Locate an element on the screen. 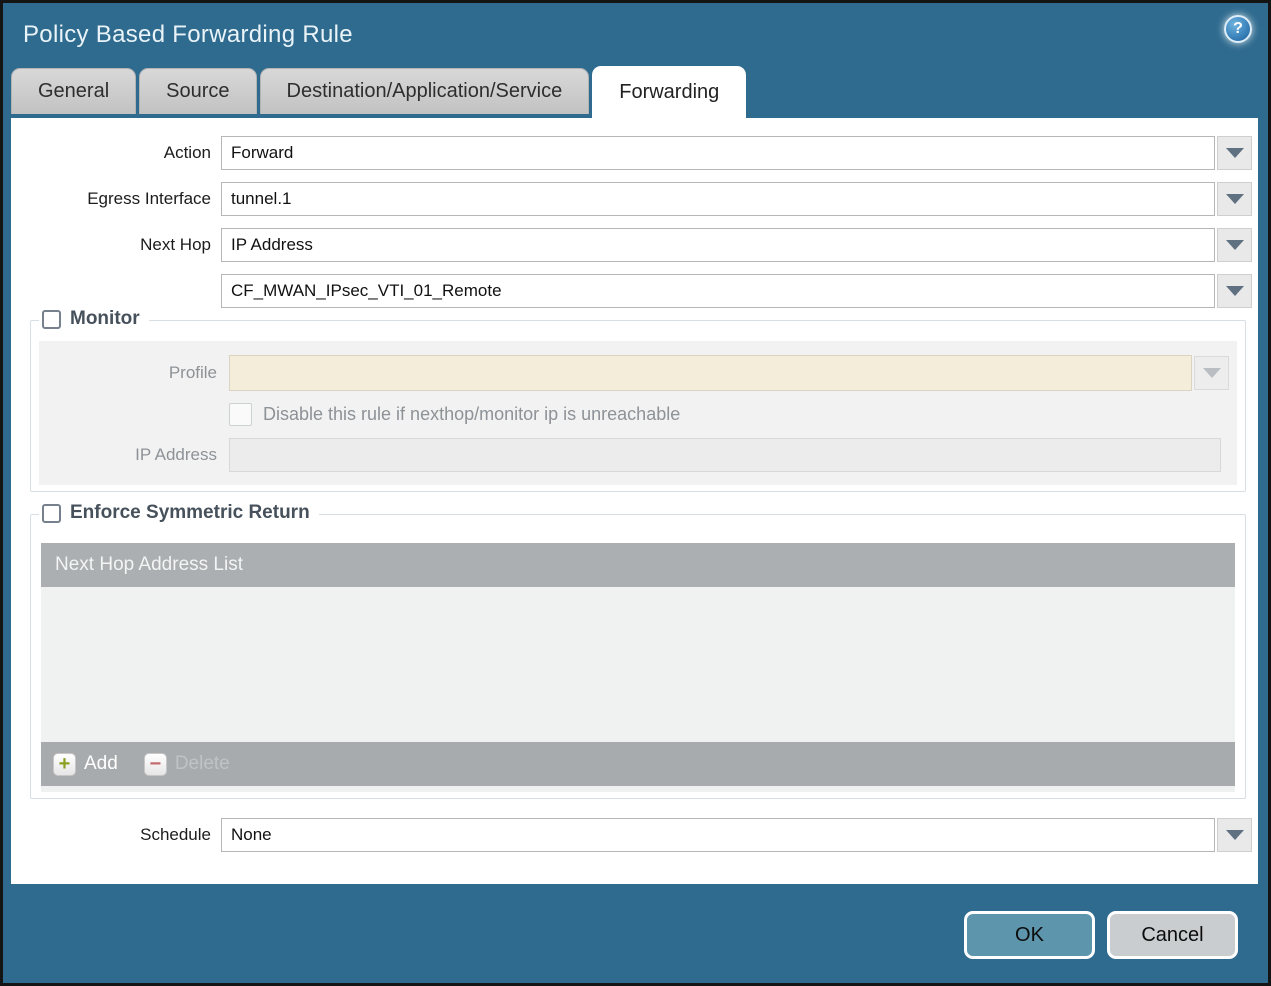 The width and height of the screenshot is (1271, 986). table-toolbar: + Add − Delete is located at coordinates (638, 764).